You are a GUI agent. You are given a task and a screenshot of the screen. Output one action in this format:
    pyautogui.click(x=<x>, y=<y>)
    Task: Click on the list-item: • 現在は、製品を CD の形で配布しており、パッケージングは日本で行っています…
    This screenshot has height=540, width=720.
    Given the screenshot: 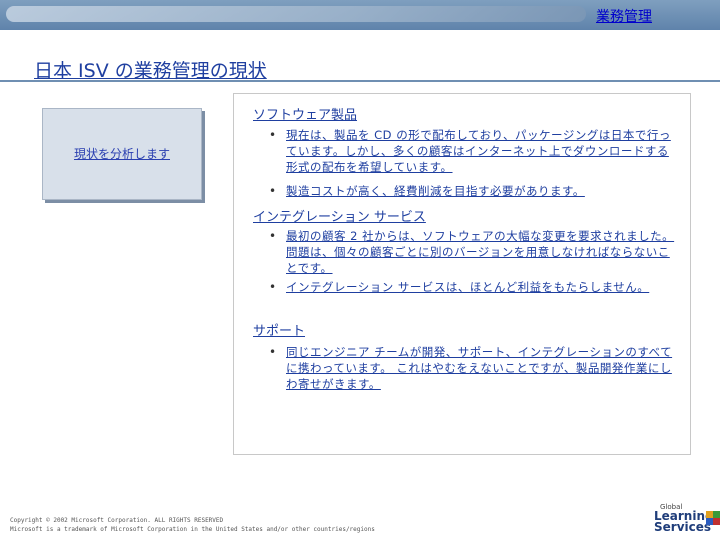 What is the action you would take?
    pyautogui.click(x=472, y=151)
    